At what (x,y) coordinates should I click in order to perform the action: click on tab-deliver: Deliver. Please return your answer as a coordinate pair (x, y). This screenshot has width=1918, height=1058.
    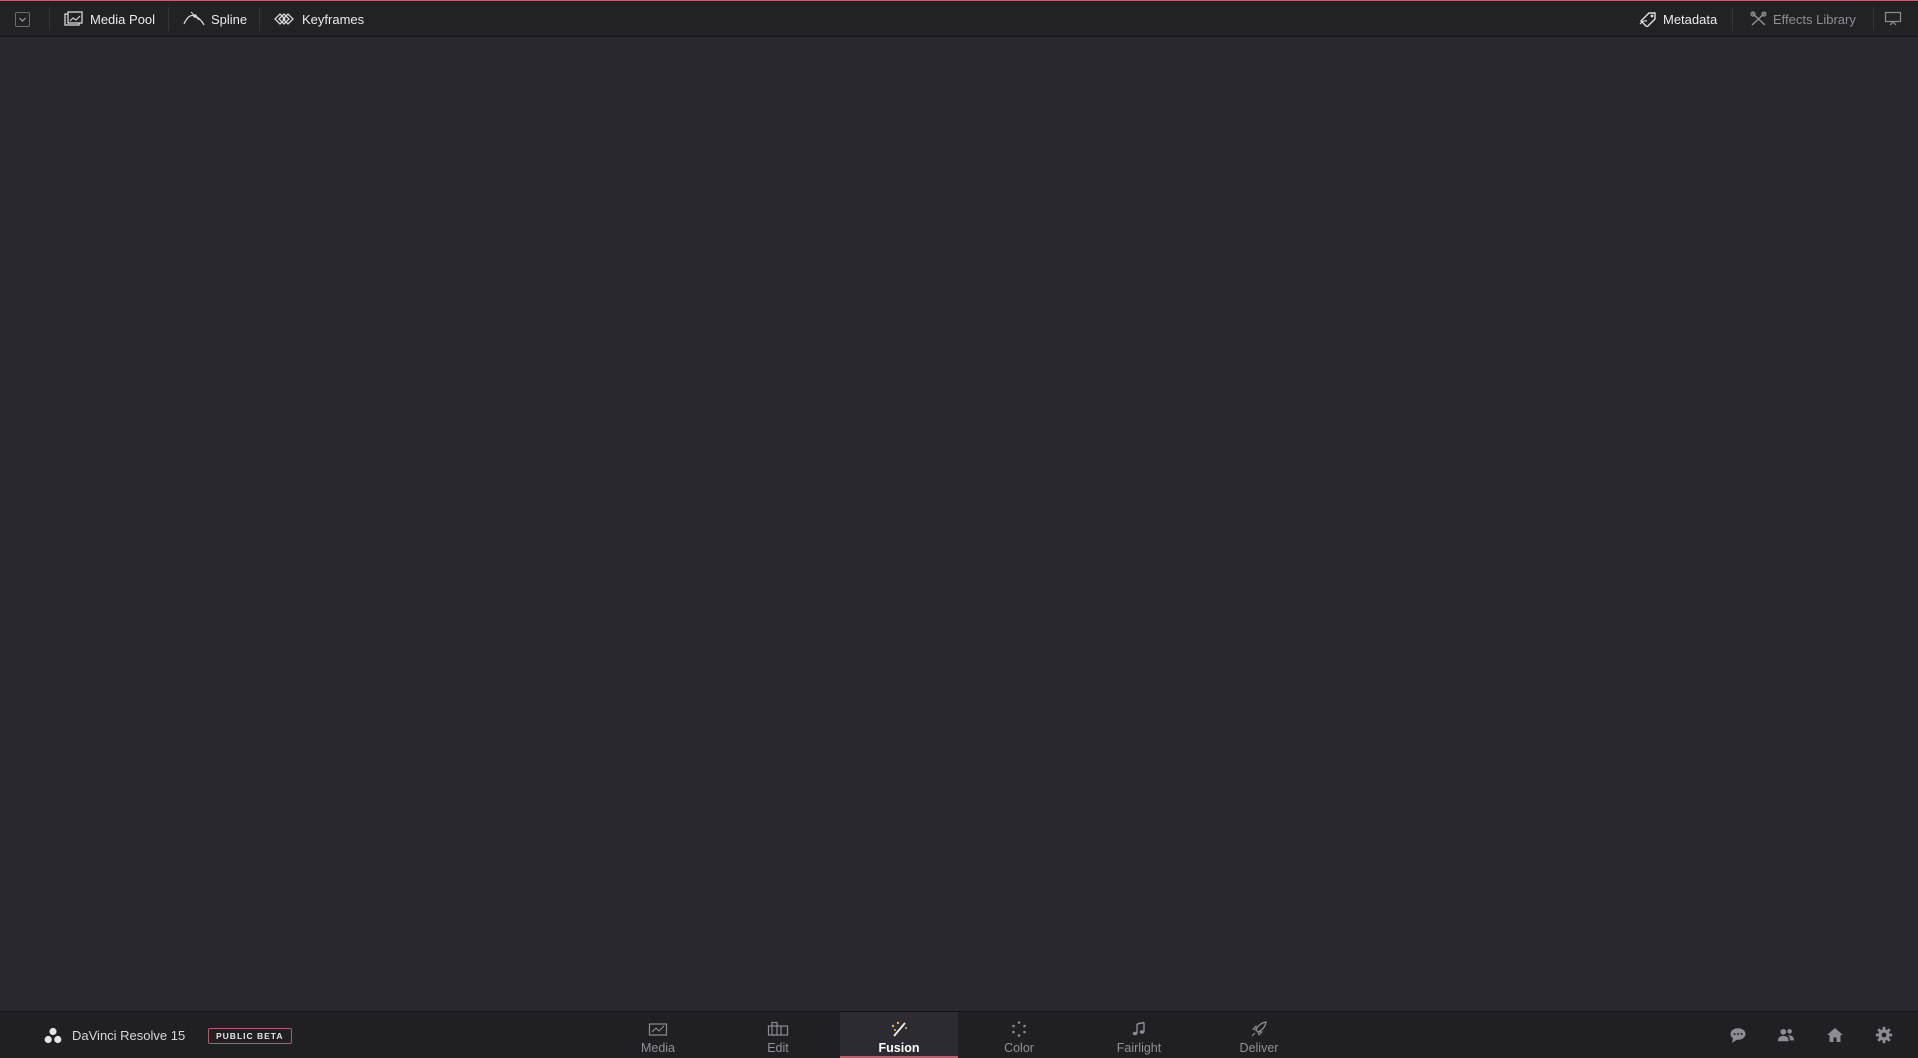
    Looking at the image, I should click on (1259, 1035).